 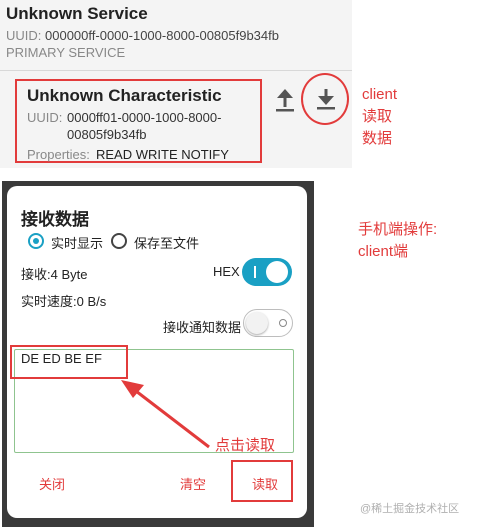 I want to click on annotation-client-read: client 读取 数据, so click(x=392, y=117).